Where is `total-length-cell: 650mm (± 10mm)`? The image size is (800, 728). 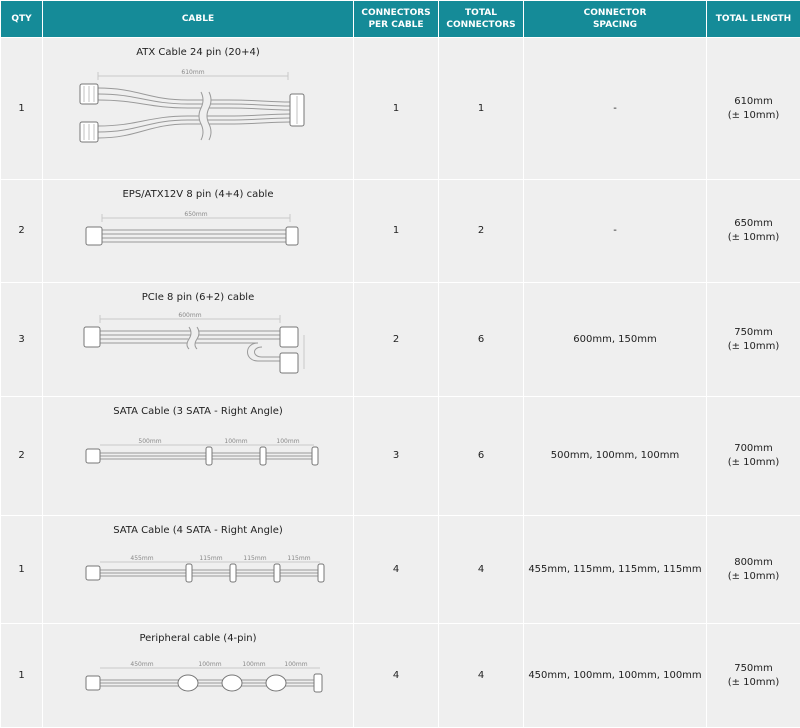 total-length-cell: 650mm (± 10mm) is located at coordinates (753, 231).